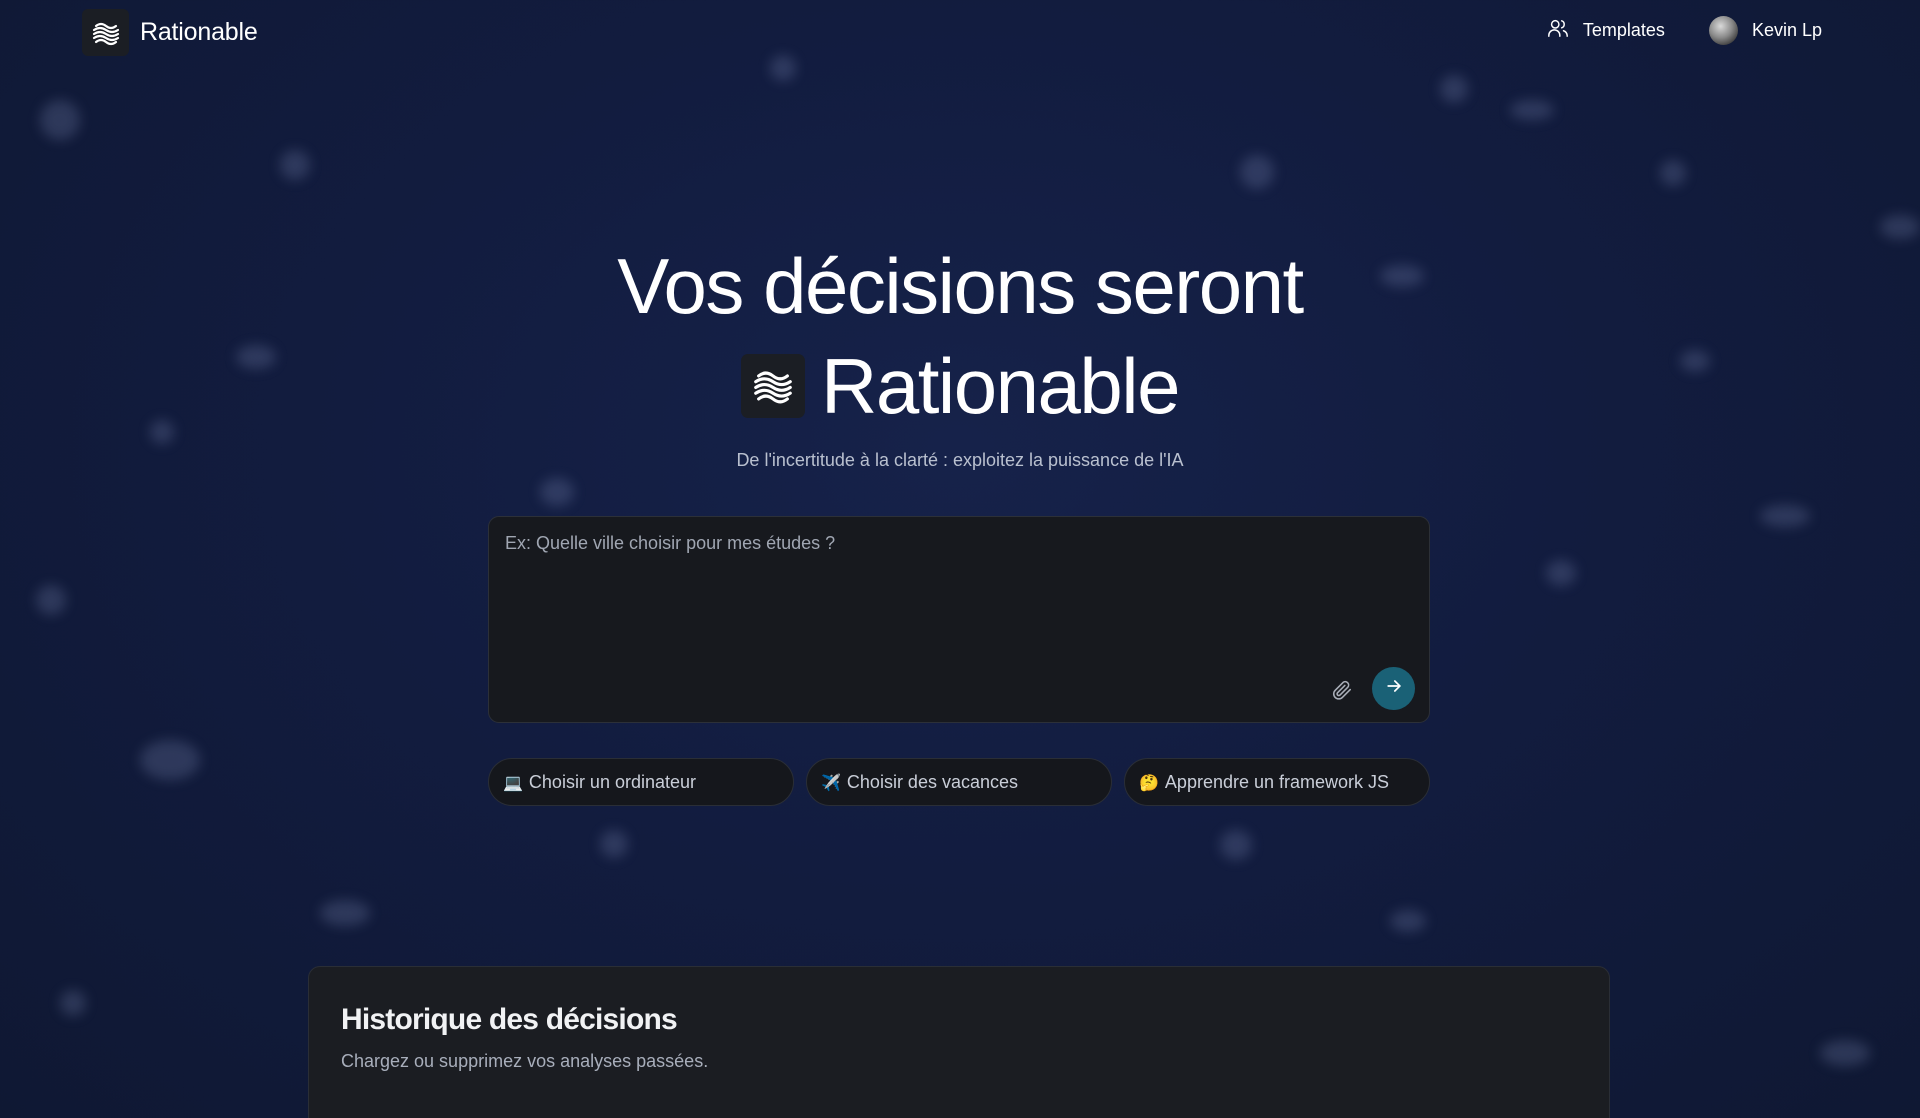 This screenshot has height=1118, width=1920. I want to click on suggestion-label: Apprendre un framework JS, so click(1277, 781).